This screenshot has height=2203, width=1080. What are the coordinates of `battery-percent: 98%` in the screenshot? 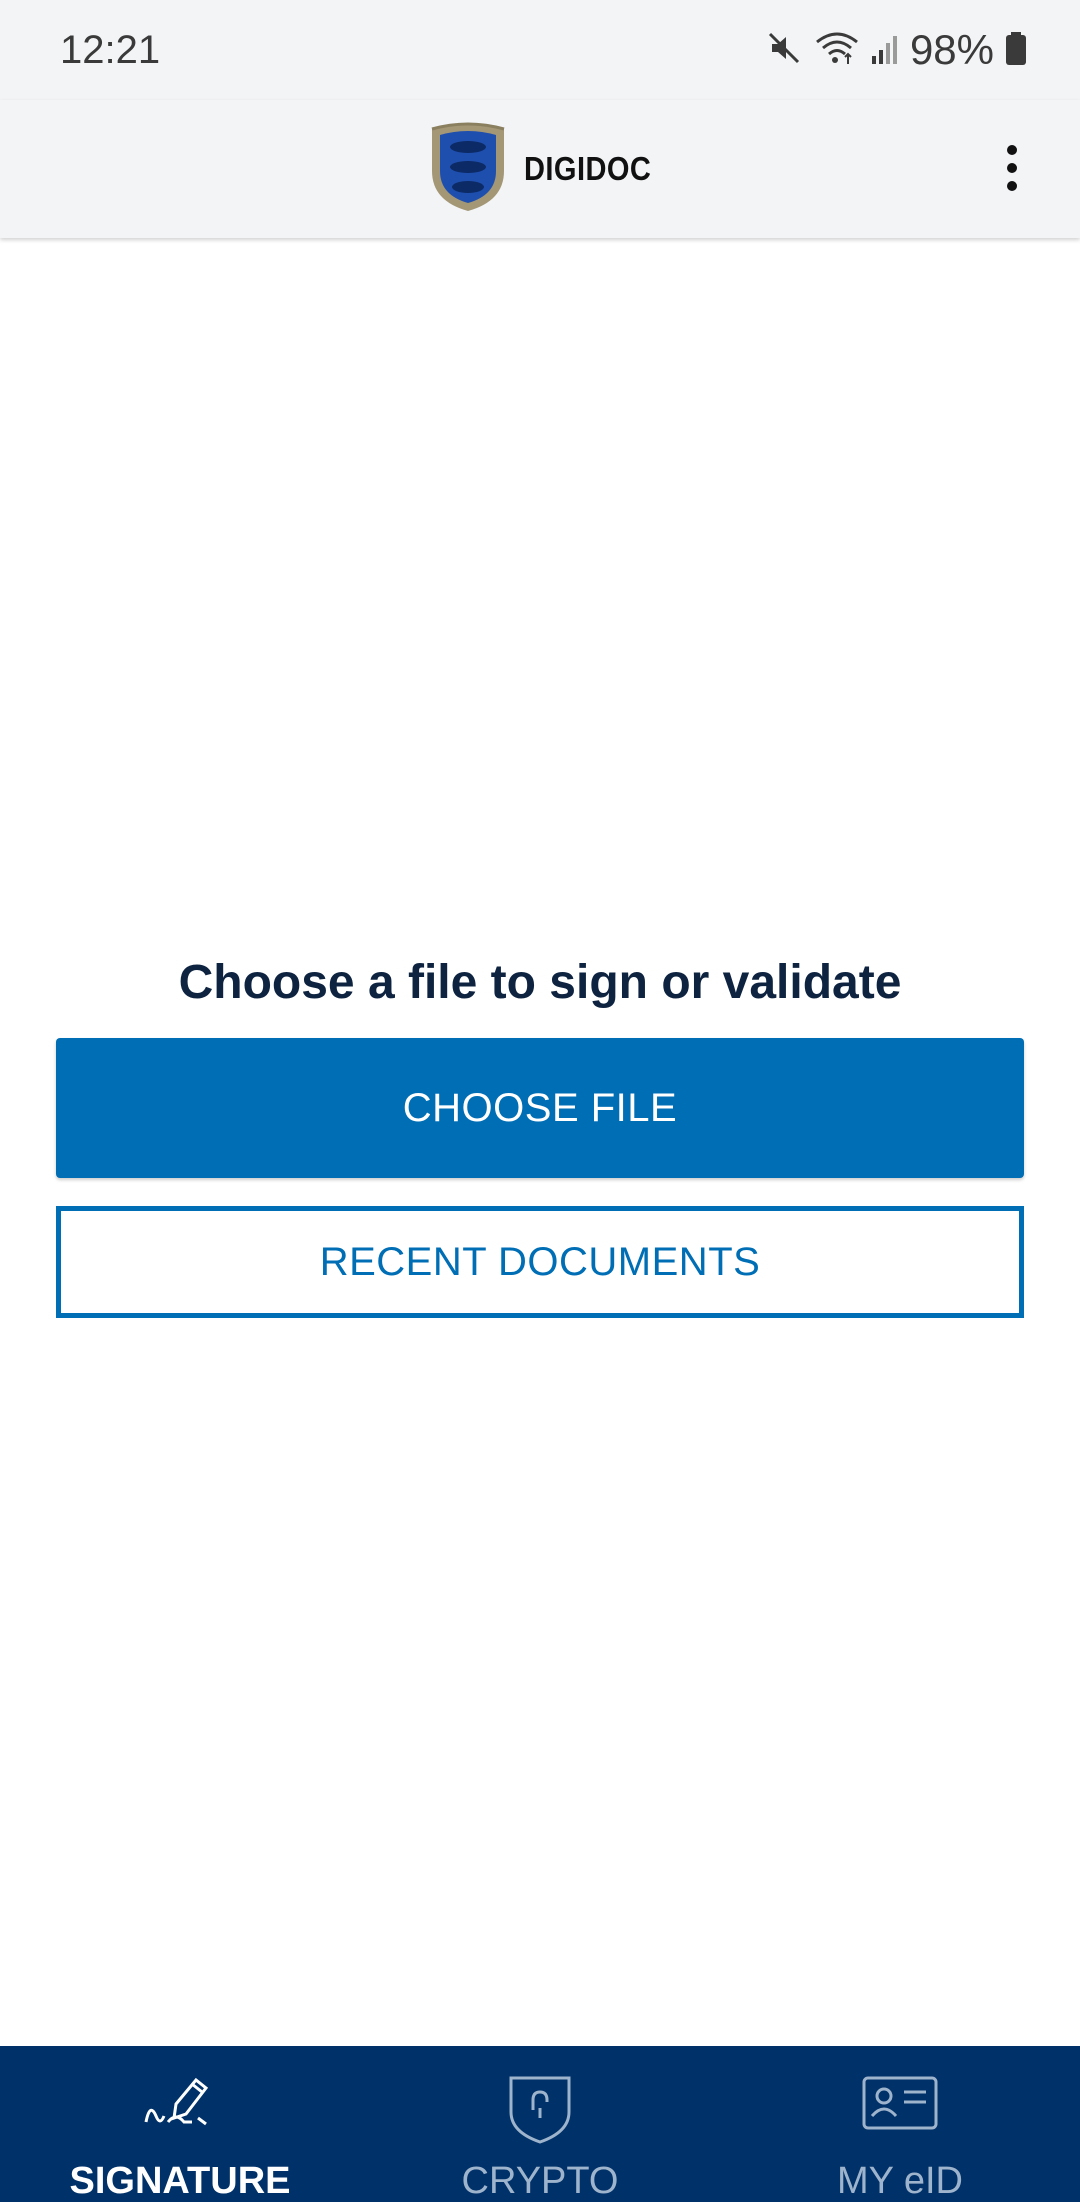 It's located at (951, 49).